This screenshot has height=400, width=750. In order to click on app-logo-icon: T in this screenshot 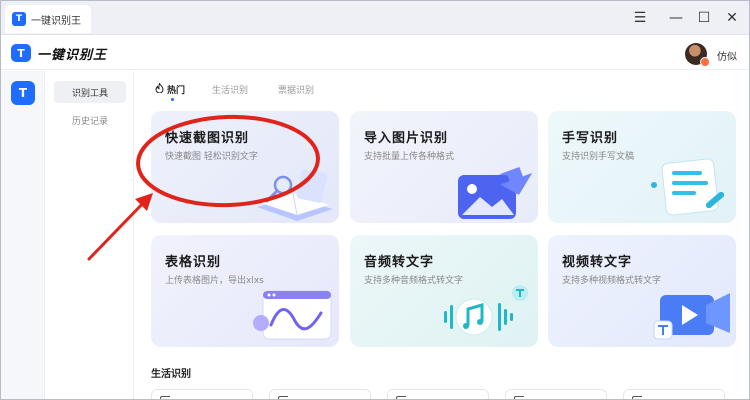, I will do `click(21, 53)`.